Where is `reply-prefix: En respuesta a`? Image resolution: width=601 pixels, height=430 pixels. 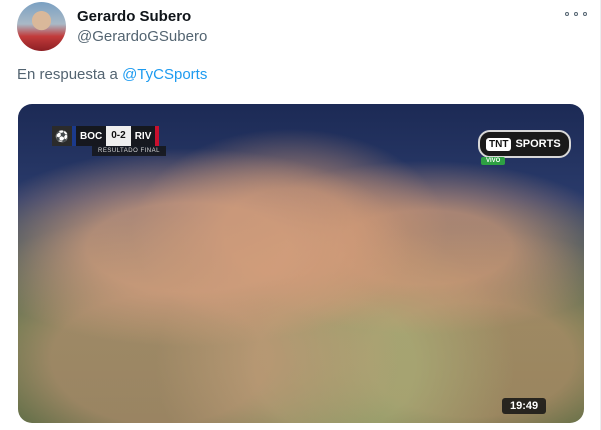 reply-prefix: En respuesta a is located at coordinates (70, 74).